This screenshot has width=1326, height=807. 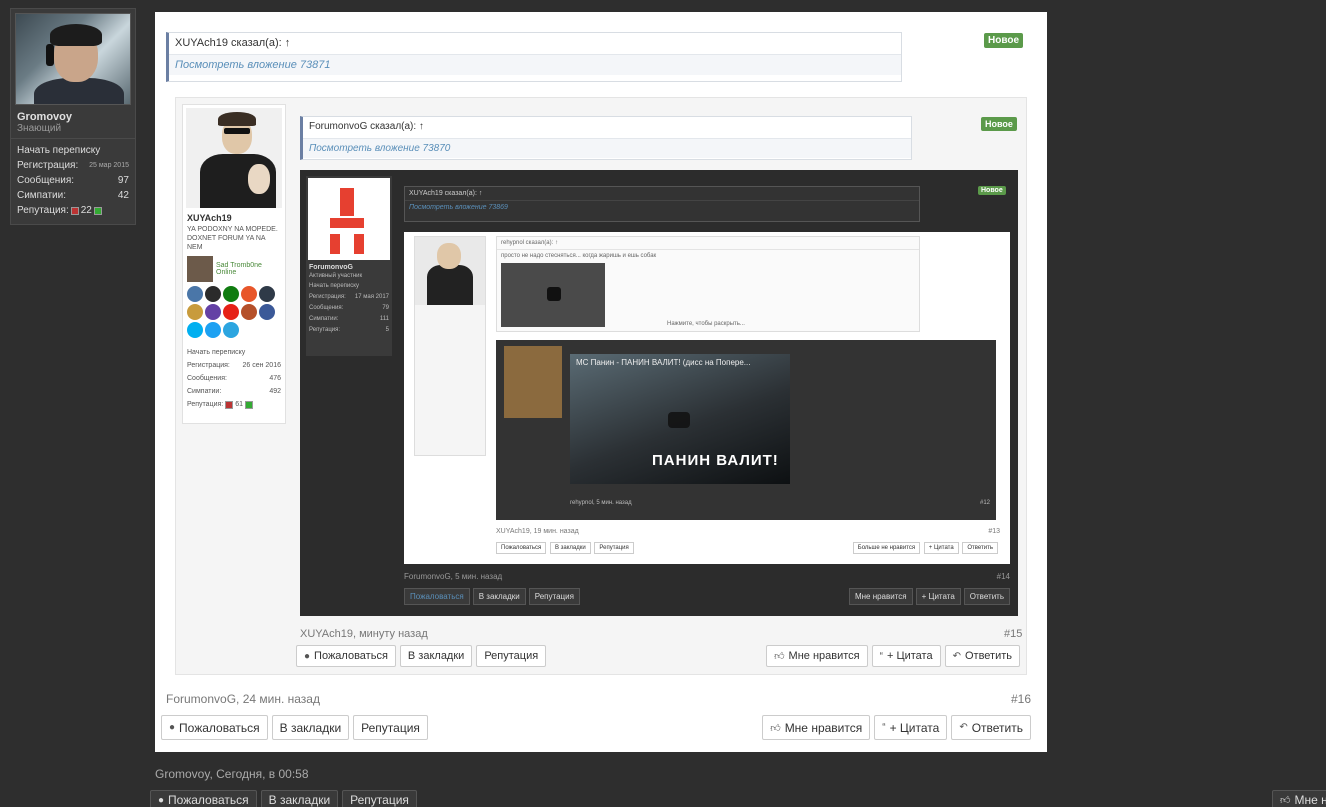 I want to click on attachment-link: Посмотреть вложение 73871, so click(x=535, y=65).